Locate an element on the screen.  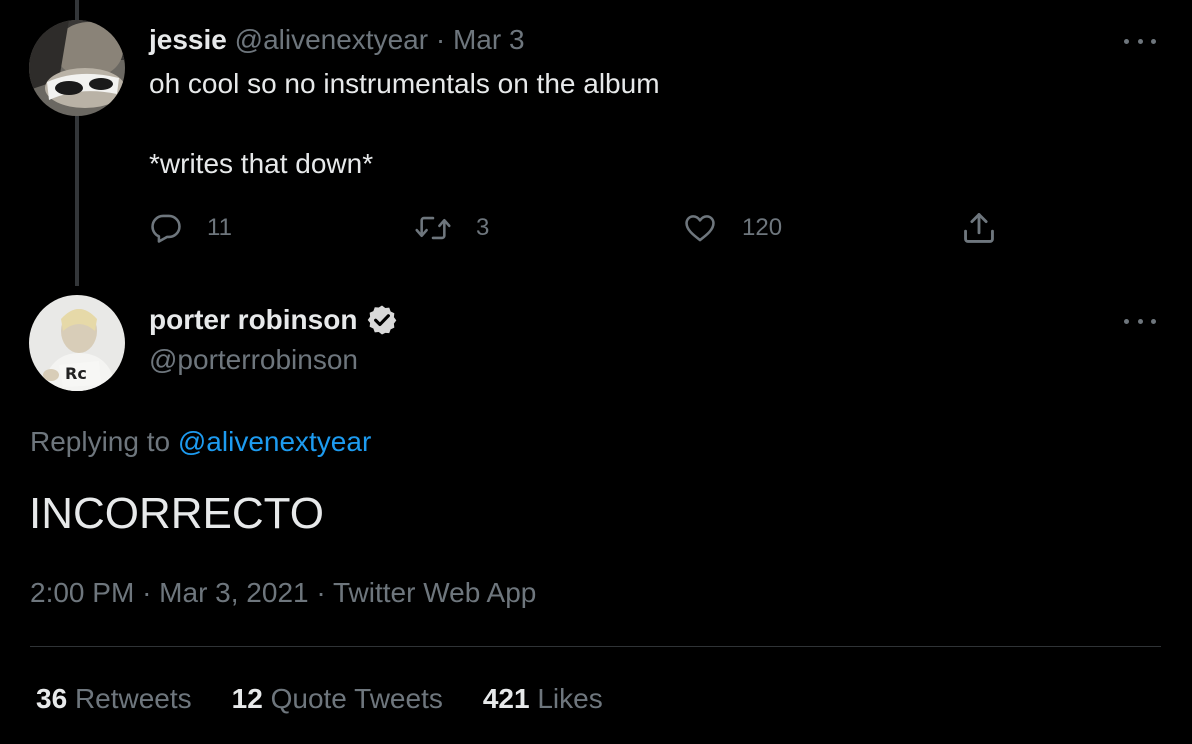
reply-button: 11 is located at coordinates (190, 228).